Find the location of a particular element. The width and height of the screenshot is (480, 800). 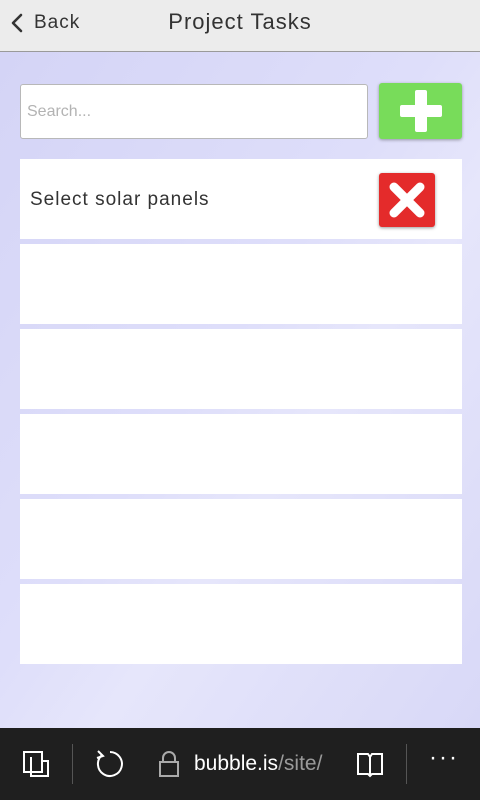

page-title: Project Tasks is located at coordinates (240, 21).